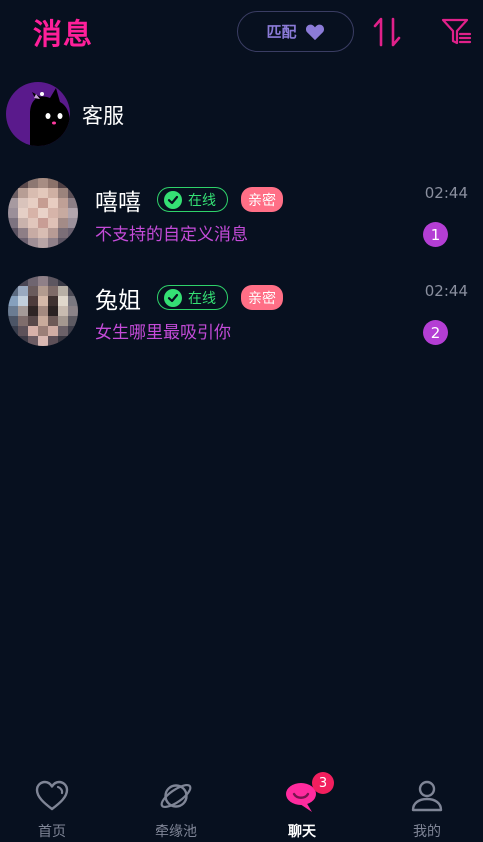  I want to click on chat-list-item: 兔姐 在线 亲密 女生哪里最吸引你 02:44 2, so click(241, 314).